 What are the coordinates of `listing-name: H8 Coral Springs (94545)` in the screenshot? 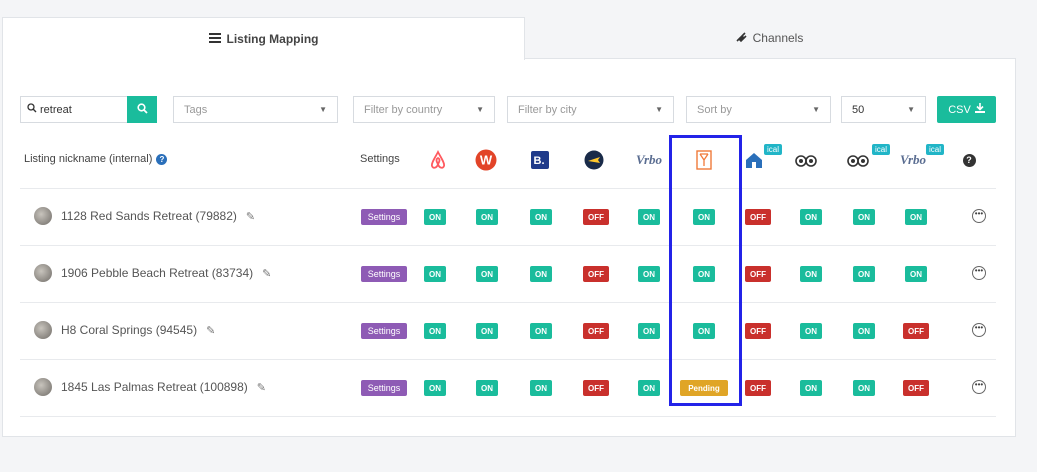 It's located at (129, 330).